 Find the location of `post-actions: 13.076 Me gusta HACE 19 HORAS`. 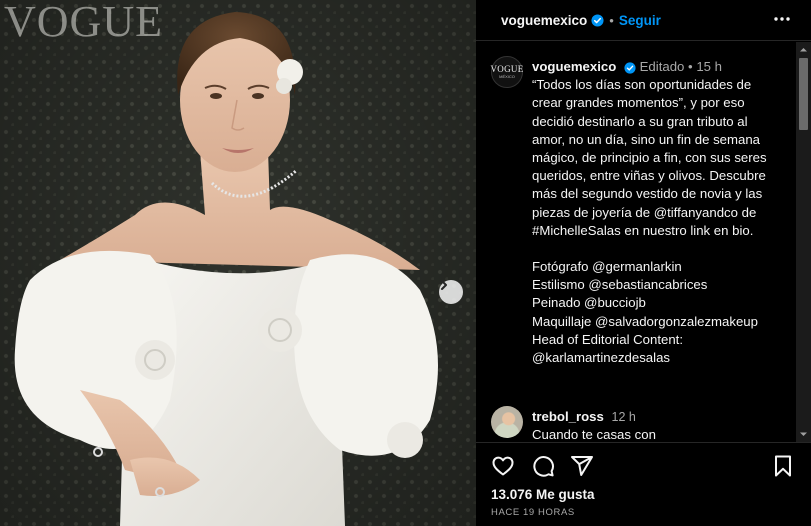

post-actions: 13.076 Me gusta HACE 19 HORAS is located at coordinates (643, 484).